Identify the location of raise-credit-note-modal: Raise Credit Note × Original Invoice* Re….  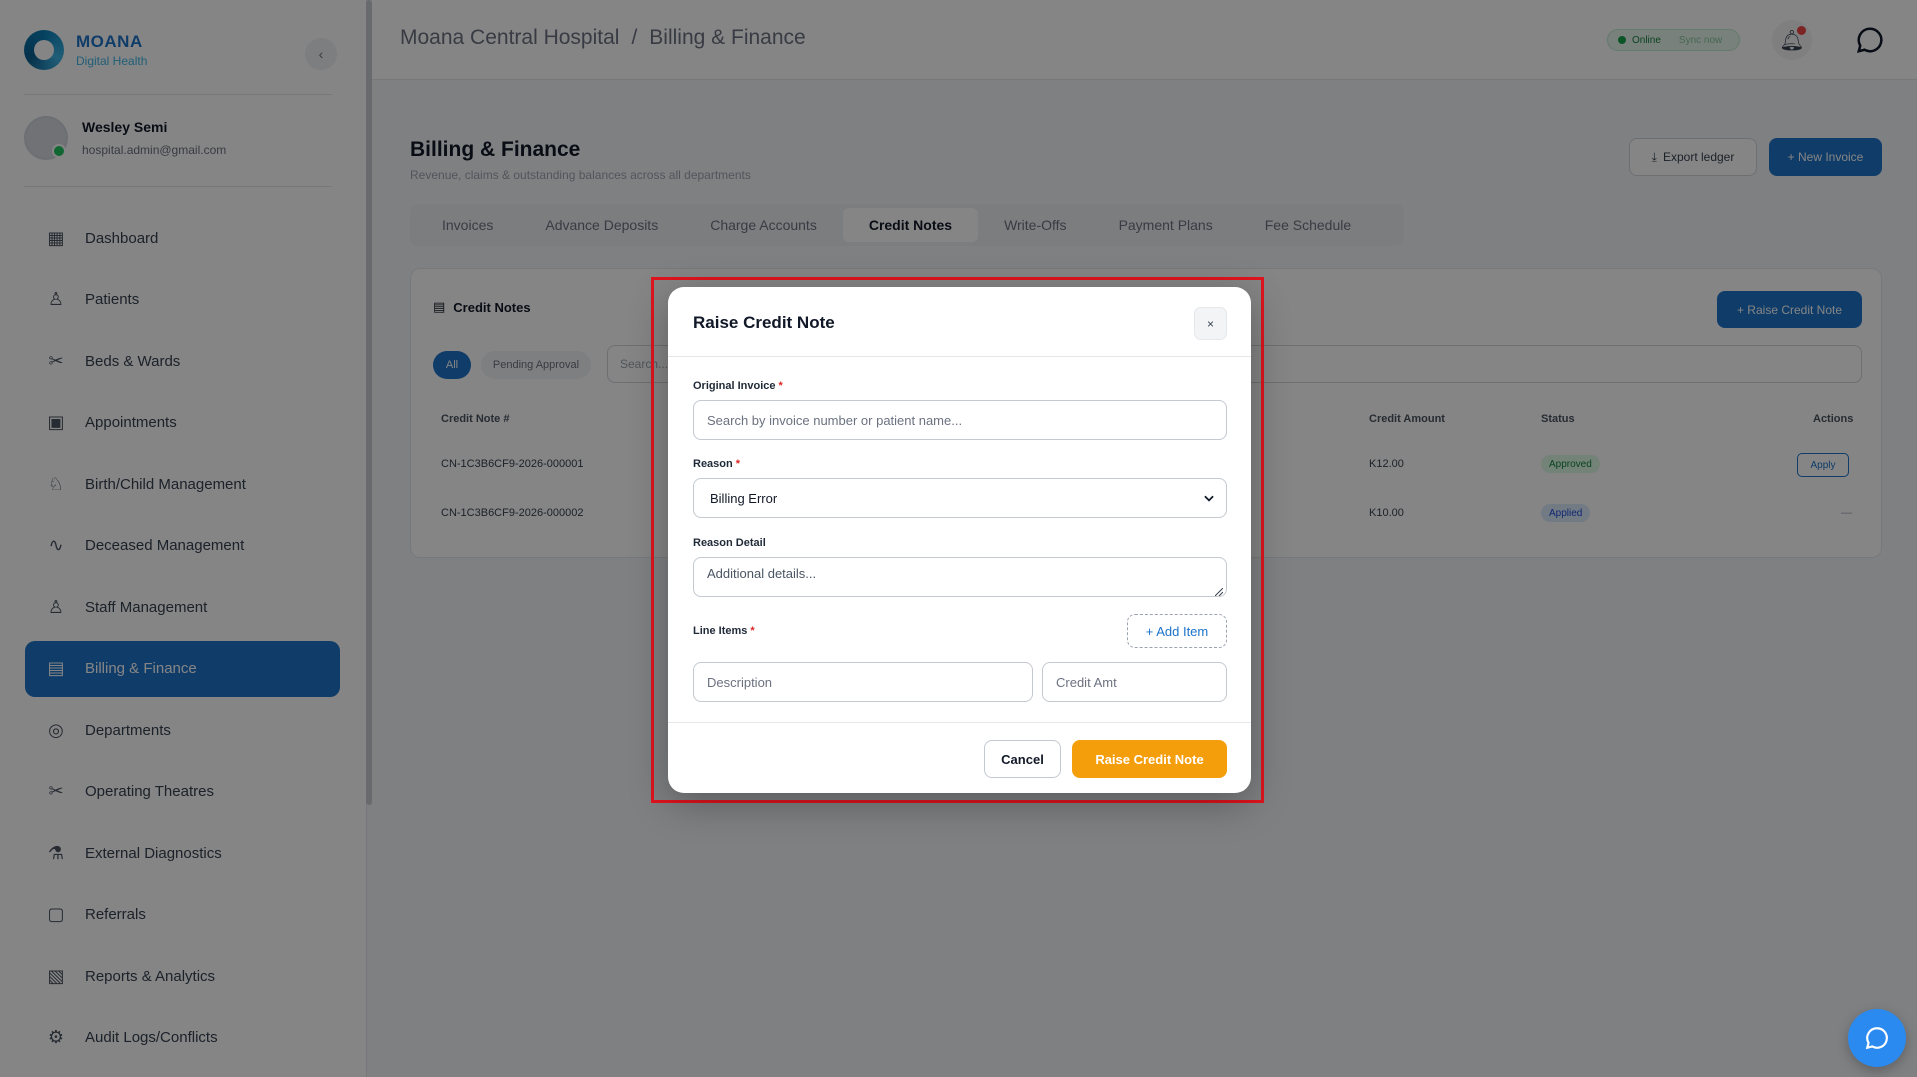
(959, 540).